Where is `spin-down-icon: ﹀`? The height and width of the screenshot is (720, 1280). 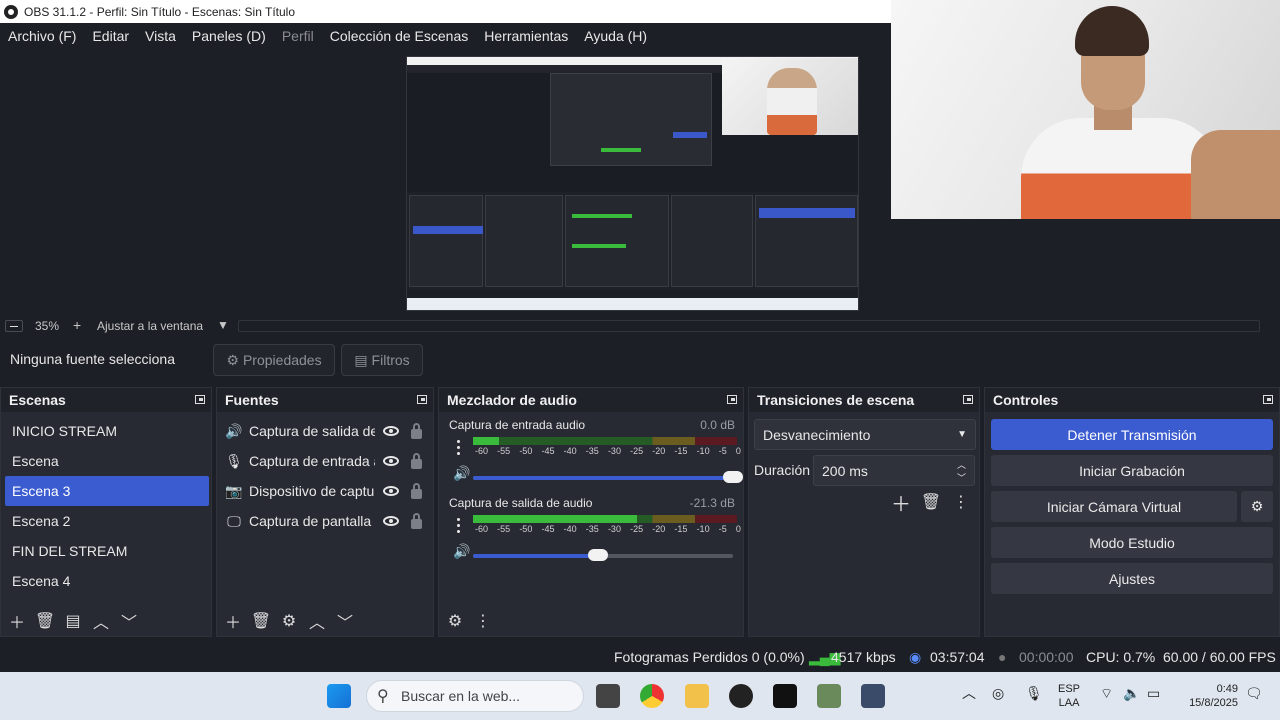 spin-down-icon: ﹀ is located at coordinates (961, 477).